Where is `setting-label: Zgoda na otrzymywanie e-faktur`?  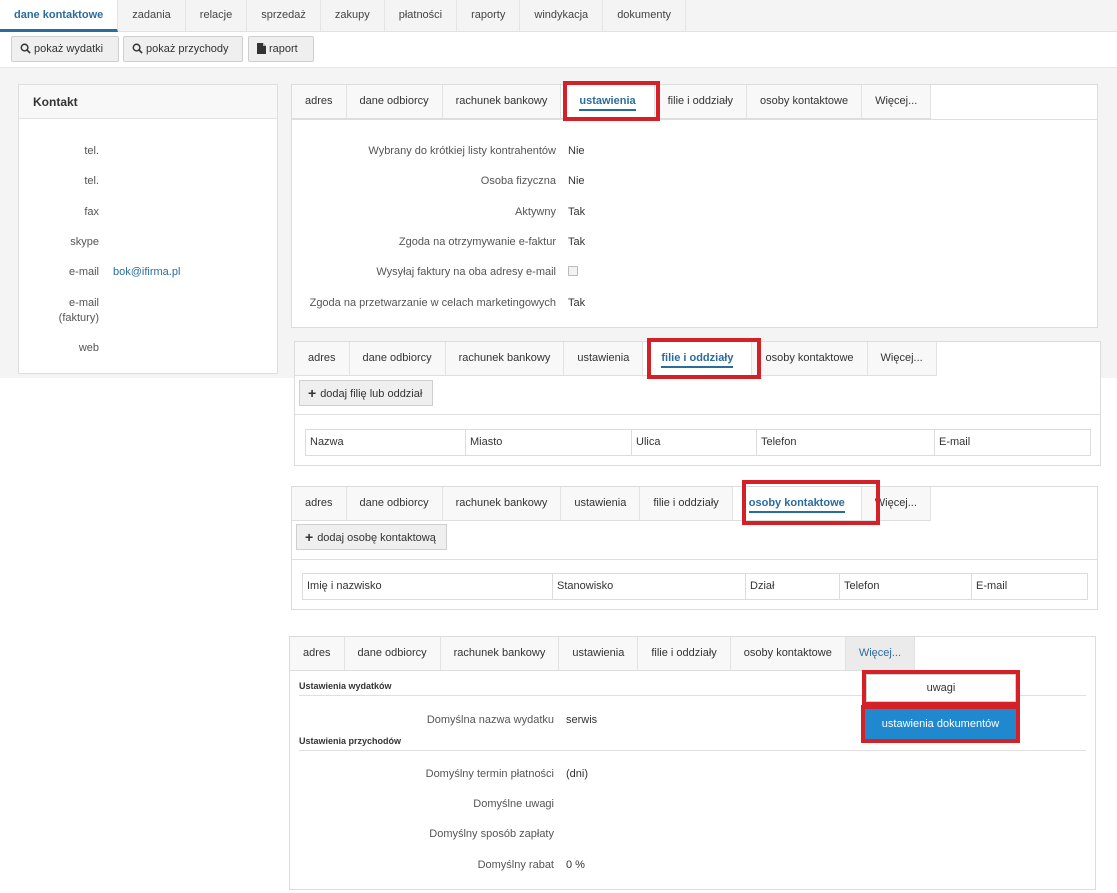
setting-label: Zgoda na otrzymywanie e-faktur is located at coordinates (477, 242).